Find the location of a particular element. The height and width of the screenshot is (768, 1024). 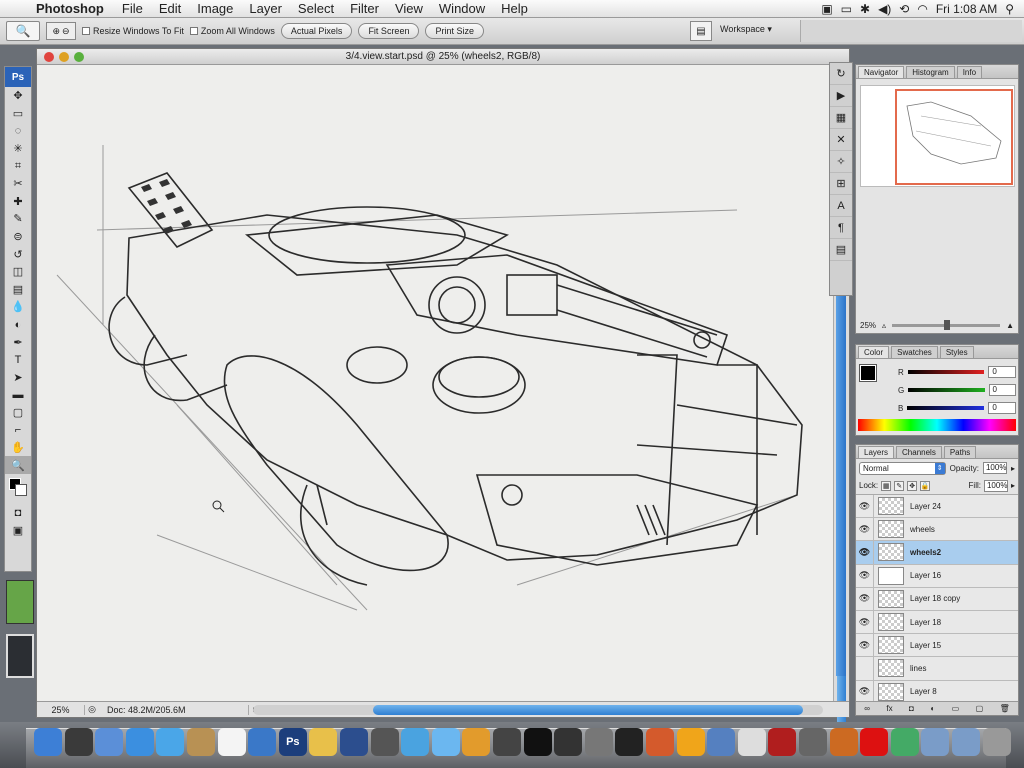

layer-row: 👁 Layer 16 is located at coordinates (937, 576).